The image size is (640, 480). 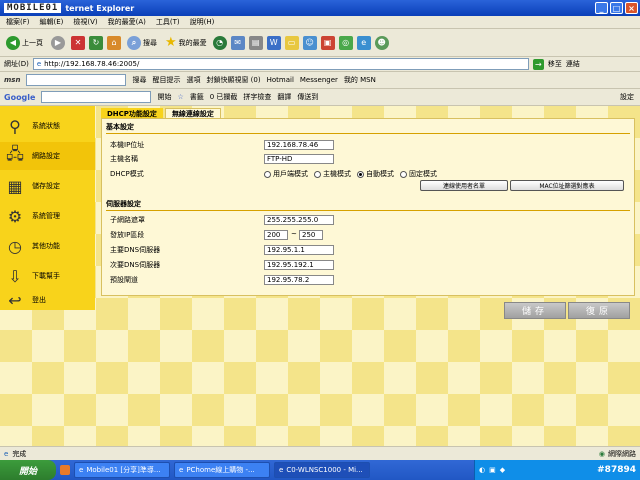 What do you see at coordinates (58, 42) in the screenshot?
I see `forward-button: ▶` at bounding box center [58, 42].